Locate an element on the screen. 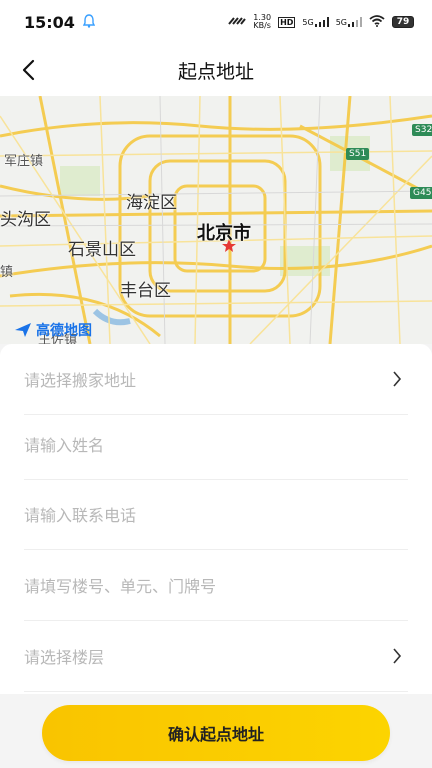  unit-placeholder: 请填写楼号、单元、门牌号 is located at coordinates (120, 586).